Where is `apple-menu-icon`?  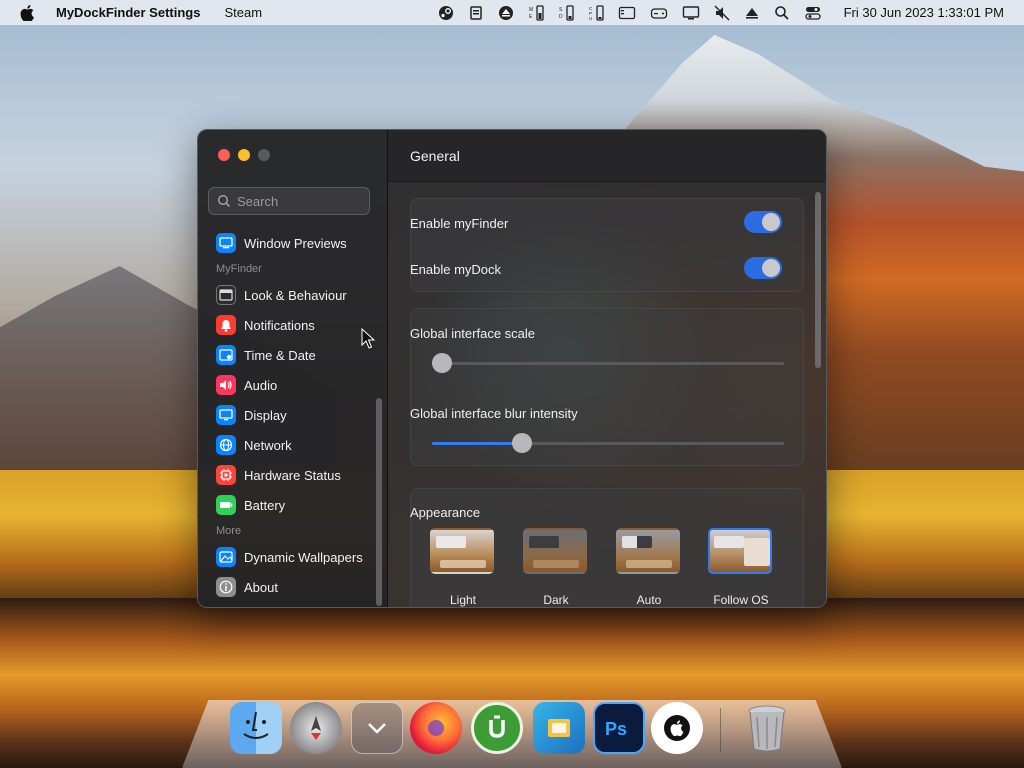
apple-menu-icon is located at coordinates (27, 12).